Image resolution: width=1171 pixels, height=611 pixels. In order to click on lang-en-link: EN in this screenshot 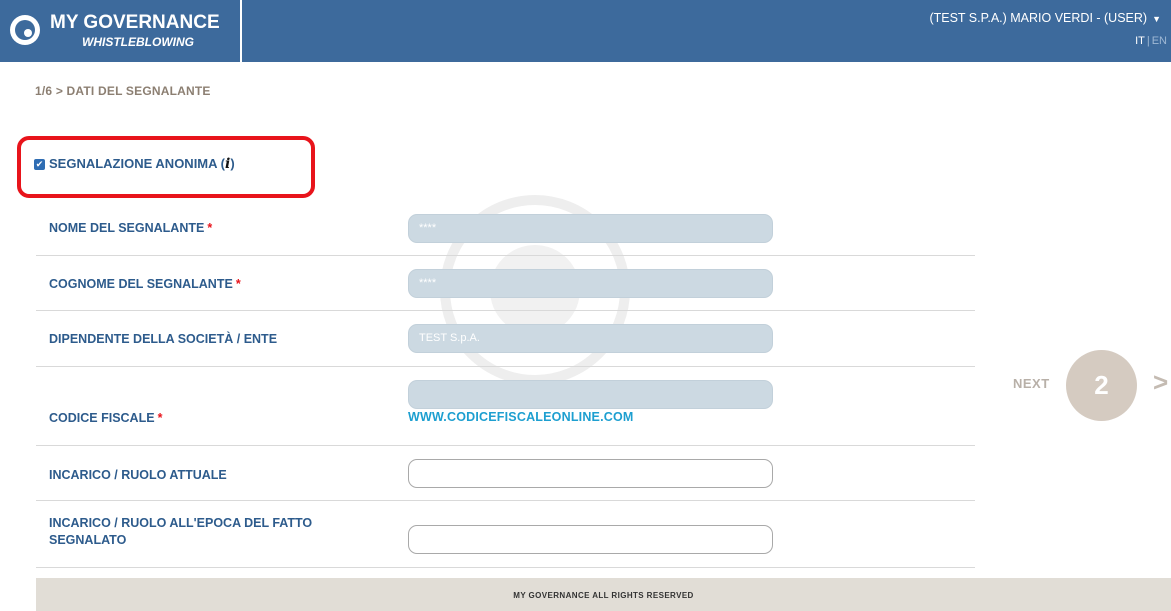, I will do `click(1159, 41)`.